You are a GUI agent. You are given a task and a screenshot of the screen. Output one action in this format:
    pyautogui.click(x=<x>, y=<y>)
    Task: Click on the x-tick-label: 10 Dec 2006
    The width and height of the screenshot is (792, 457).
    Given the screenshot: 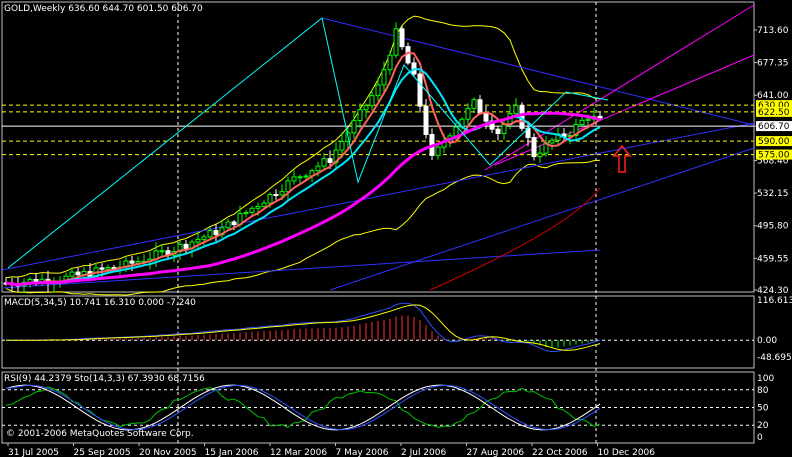 What is the action you would take?
    pyautogui.click(x=627, y=452)
    